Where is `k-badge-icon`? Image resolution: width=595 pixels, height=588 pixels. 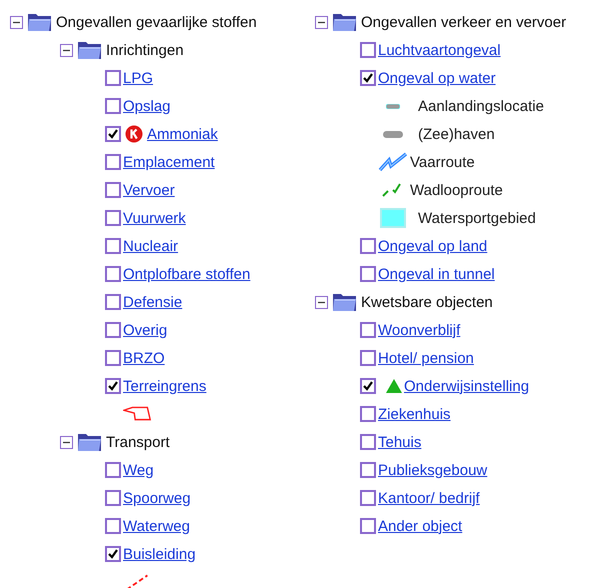 k-badge-icon is located at coordinates (134, 134).